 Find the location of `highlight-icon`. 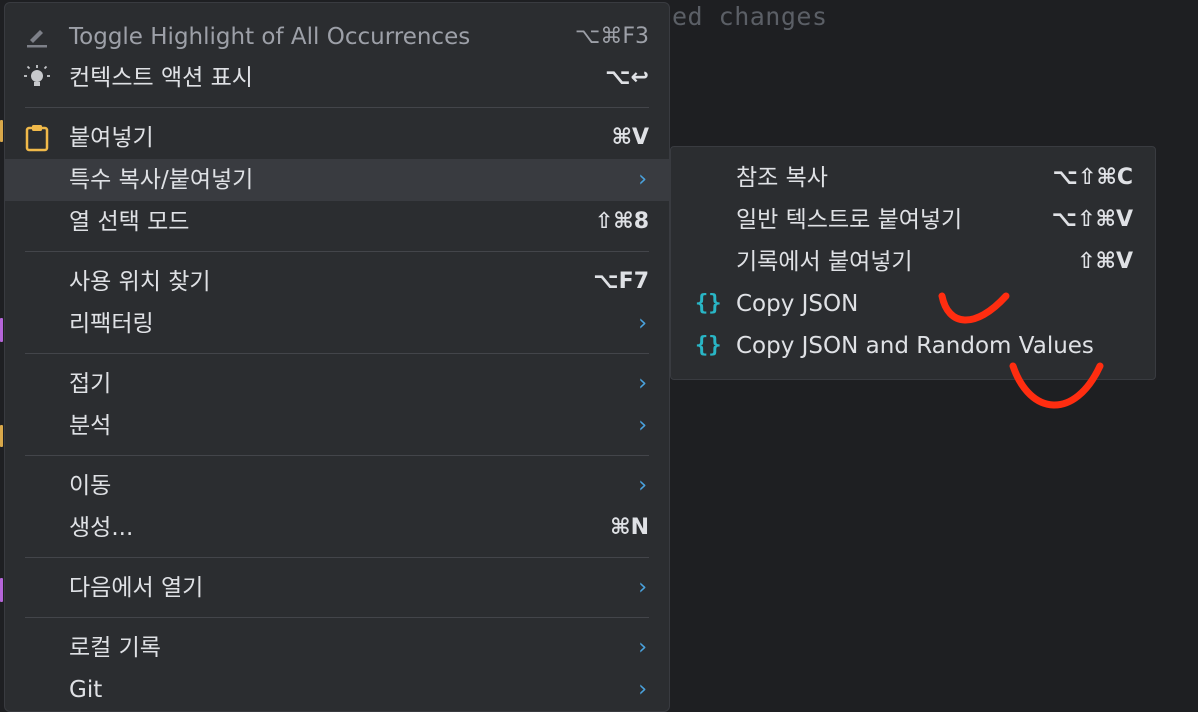

highlight-icon is located at coordinates (37, 37).